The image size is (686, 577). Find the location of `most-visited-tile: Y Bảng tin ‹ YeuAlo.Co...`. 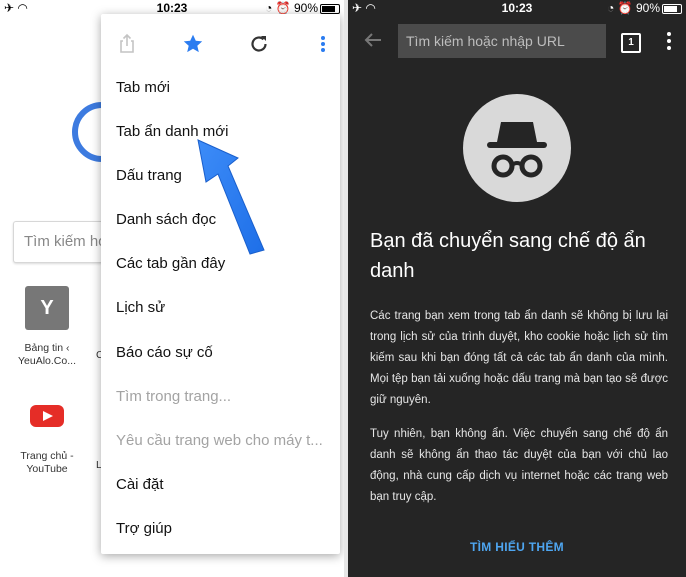

most-visited-tile: Y Bảng tin ‹ YeuAlo.Co... is located at coordinates (47, 327).